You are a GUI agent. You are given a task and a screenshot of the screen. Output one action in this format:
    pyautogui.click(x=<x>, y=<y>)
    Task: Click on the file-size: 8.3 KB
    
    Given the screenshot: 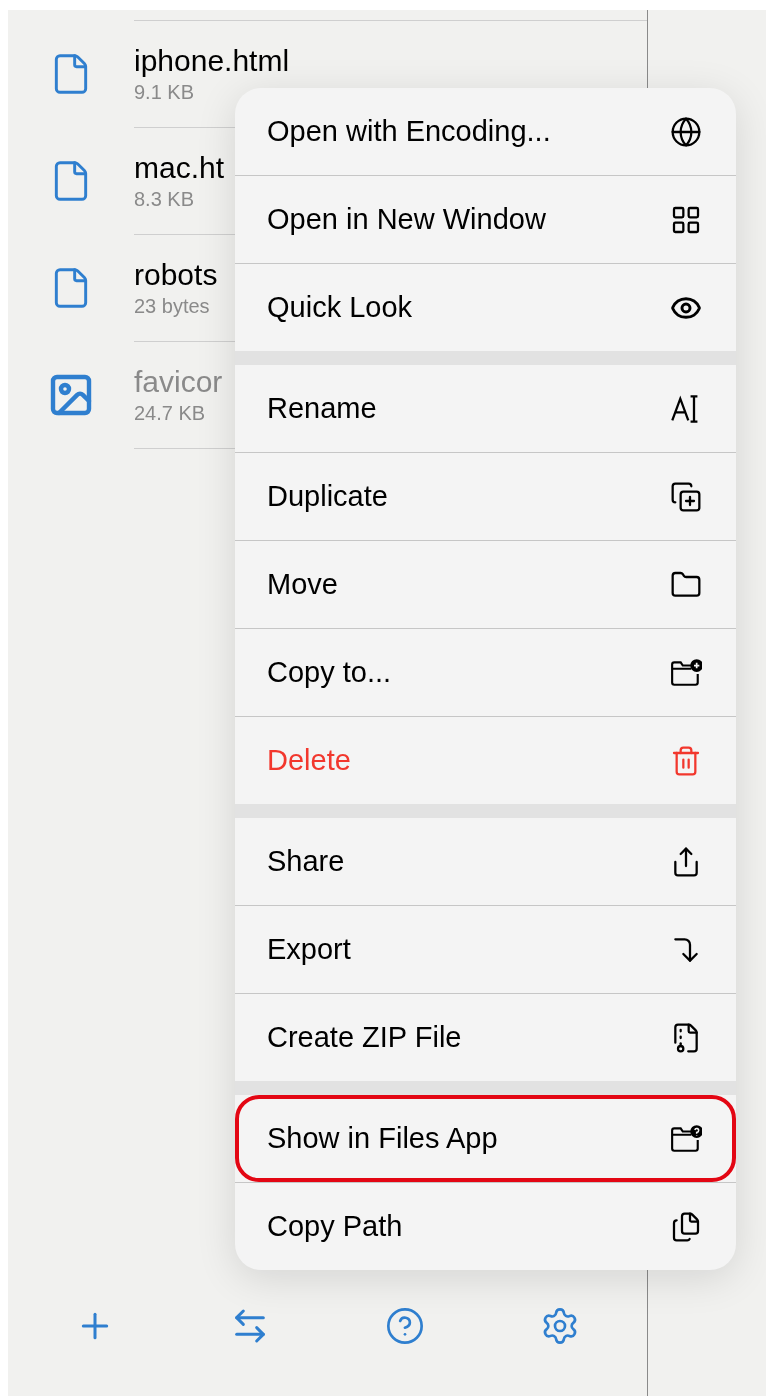 What is the action you would take?
    pyautogui.click(x=164, y=199)
    